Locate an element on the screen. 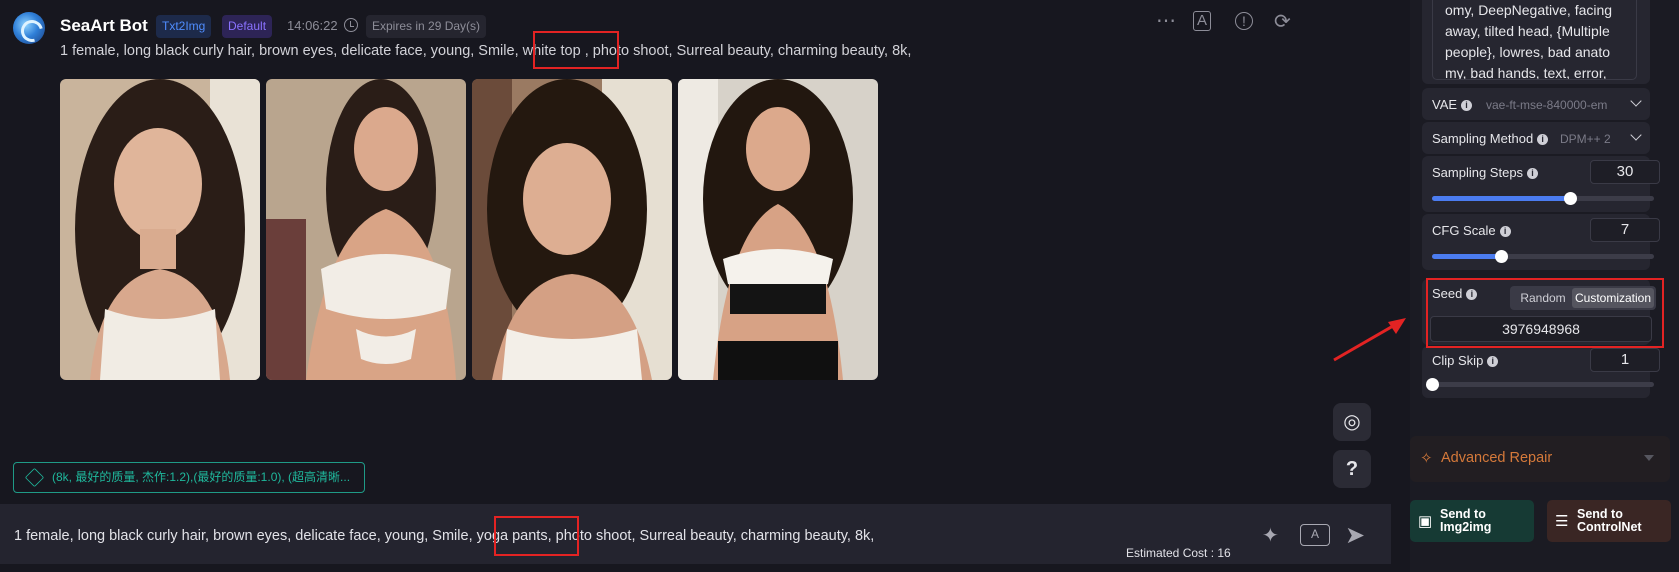 The height and width of the screenshot is (572, 1679). advanced-repair-label: Advanced Repair is located at coordinates (1497, 458).